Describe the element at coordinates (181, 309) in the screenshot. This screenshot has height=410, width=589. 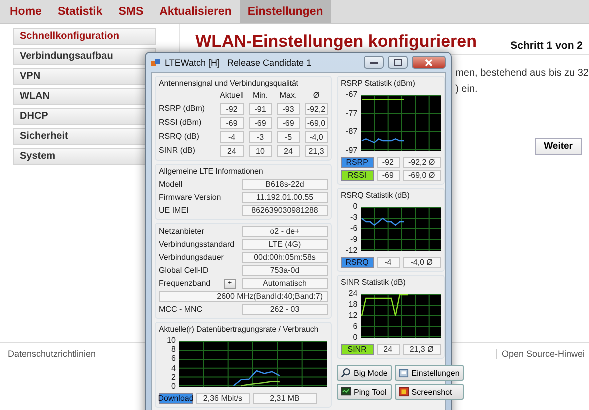
I see `field-label: MCC - MNC` at that location.